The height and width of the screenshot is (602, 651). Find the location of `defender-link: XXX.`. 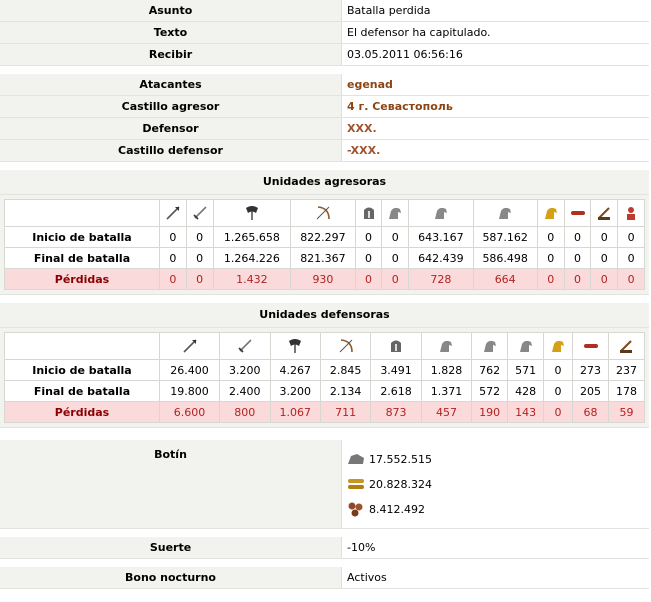

defender-link: XXX. is located at coordinates (362, 128).